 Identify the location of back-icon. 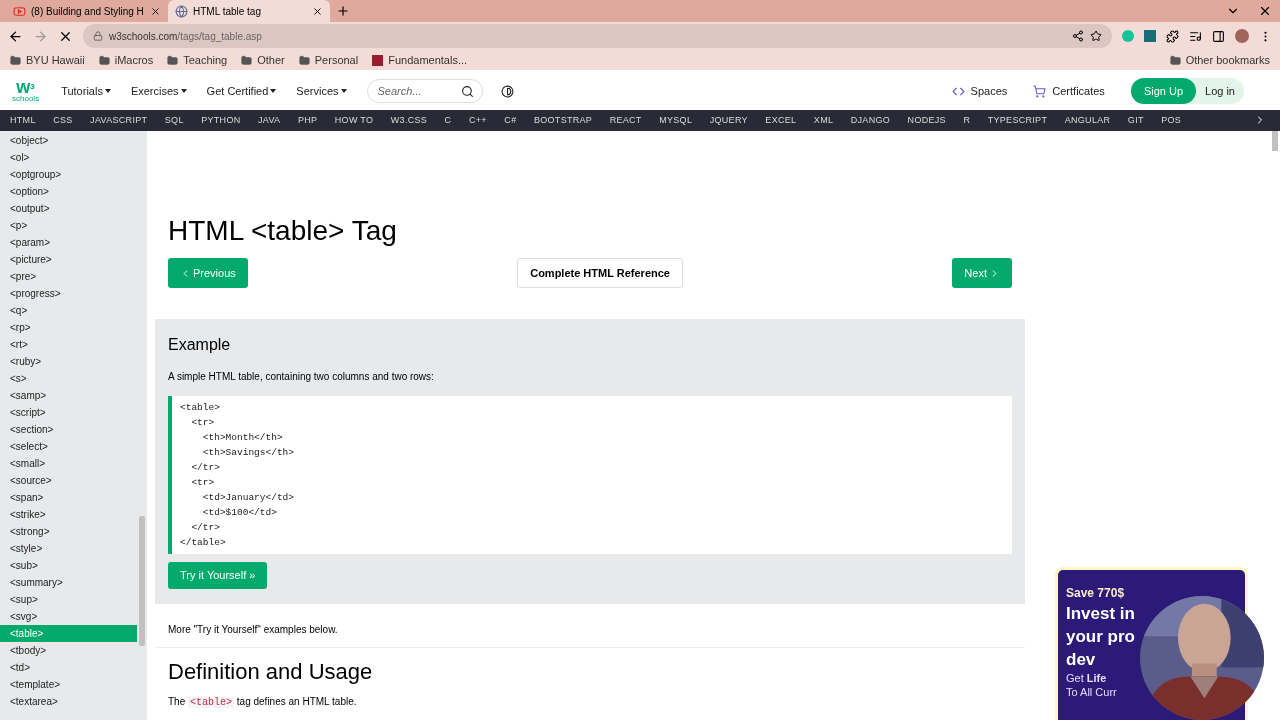
(15, 36).